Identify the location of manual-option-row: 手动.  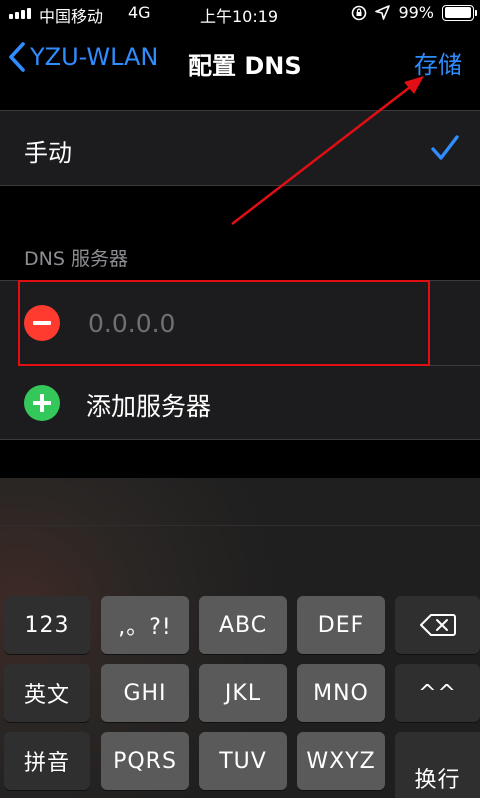
(240, 148).